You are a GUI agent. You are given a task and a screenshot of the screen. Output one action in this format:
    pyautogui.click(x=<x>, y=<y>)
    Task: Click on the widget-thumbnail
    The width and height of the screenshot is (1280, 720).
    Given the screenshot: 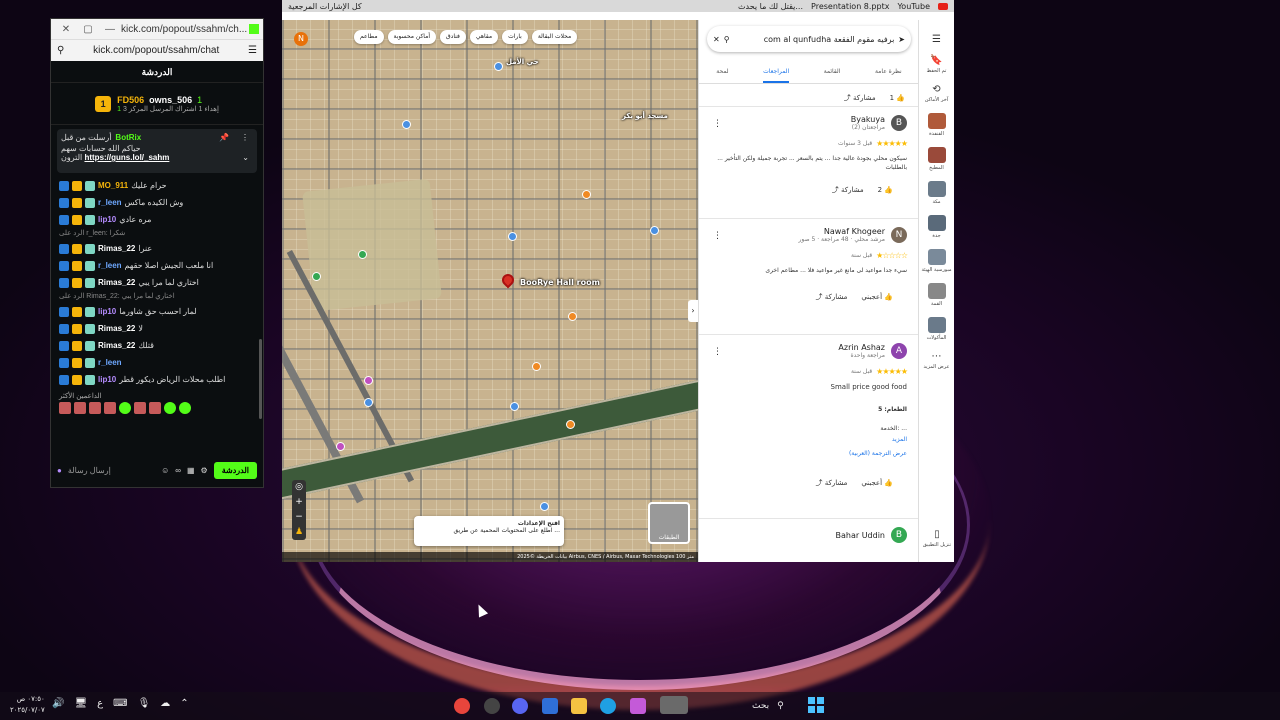 What is the action you would take?
    pyautogui.click(x=674, y=705)
    